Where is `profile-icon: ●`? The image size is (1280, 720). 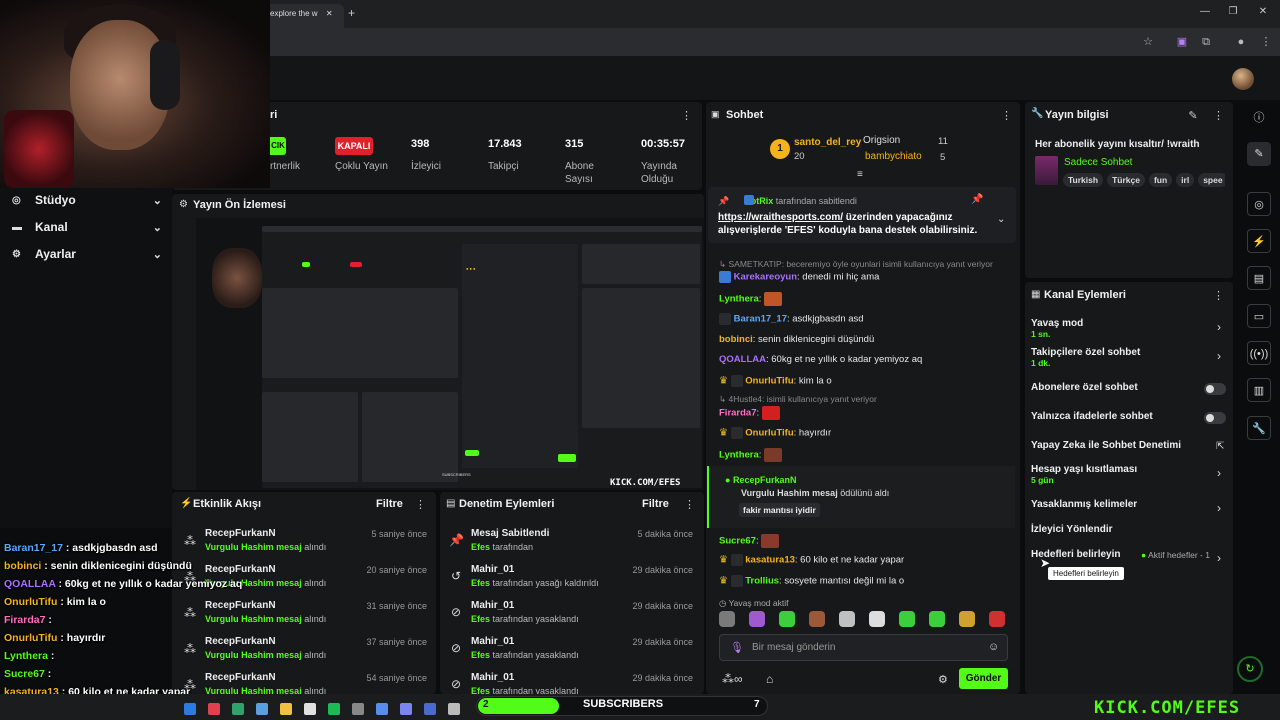
profile-icon: ● is located at coordinates (1241, 42).